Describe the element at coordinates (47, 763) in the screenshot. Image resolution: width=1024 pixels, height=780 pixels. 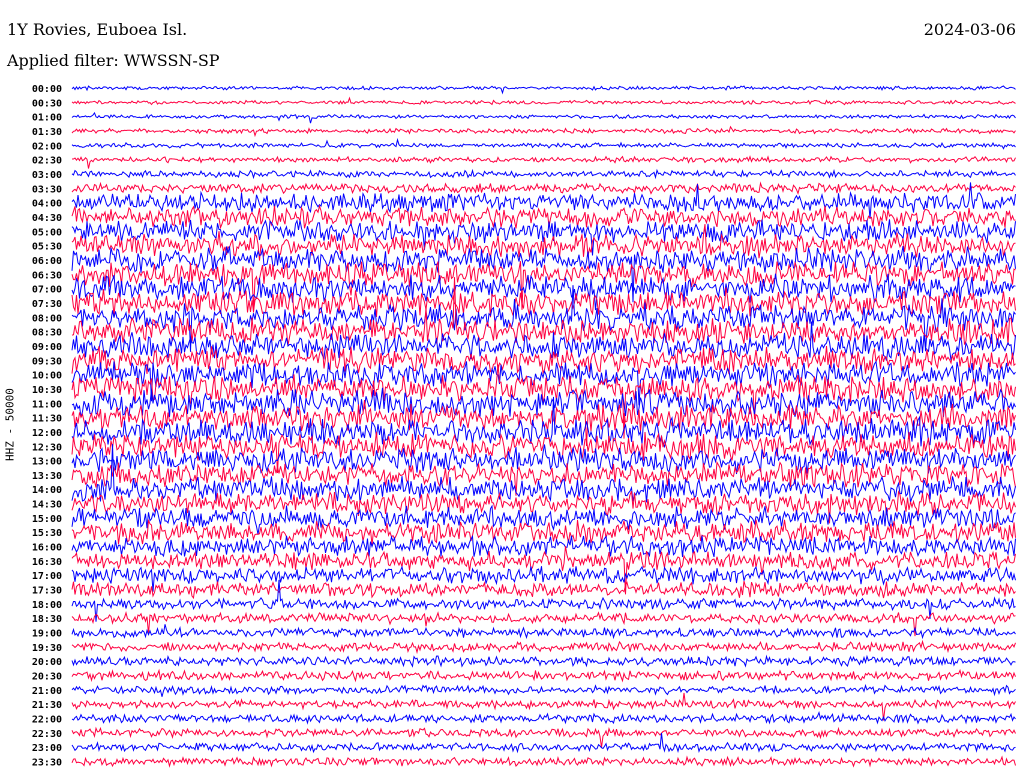
I see `time-tick-label: 23:30` at that location.